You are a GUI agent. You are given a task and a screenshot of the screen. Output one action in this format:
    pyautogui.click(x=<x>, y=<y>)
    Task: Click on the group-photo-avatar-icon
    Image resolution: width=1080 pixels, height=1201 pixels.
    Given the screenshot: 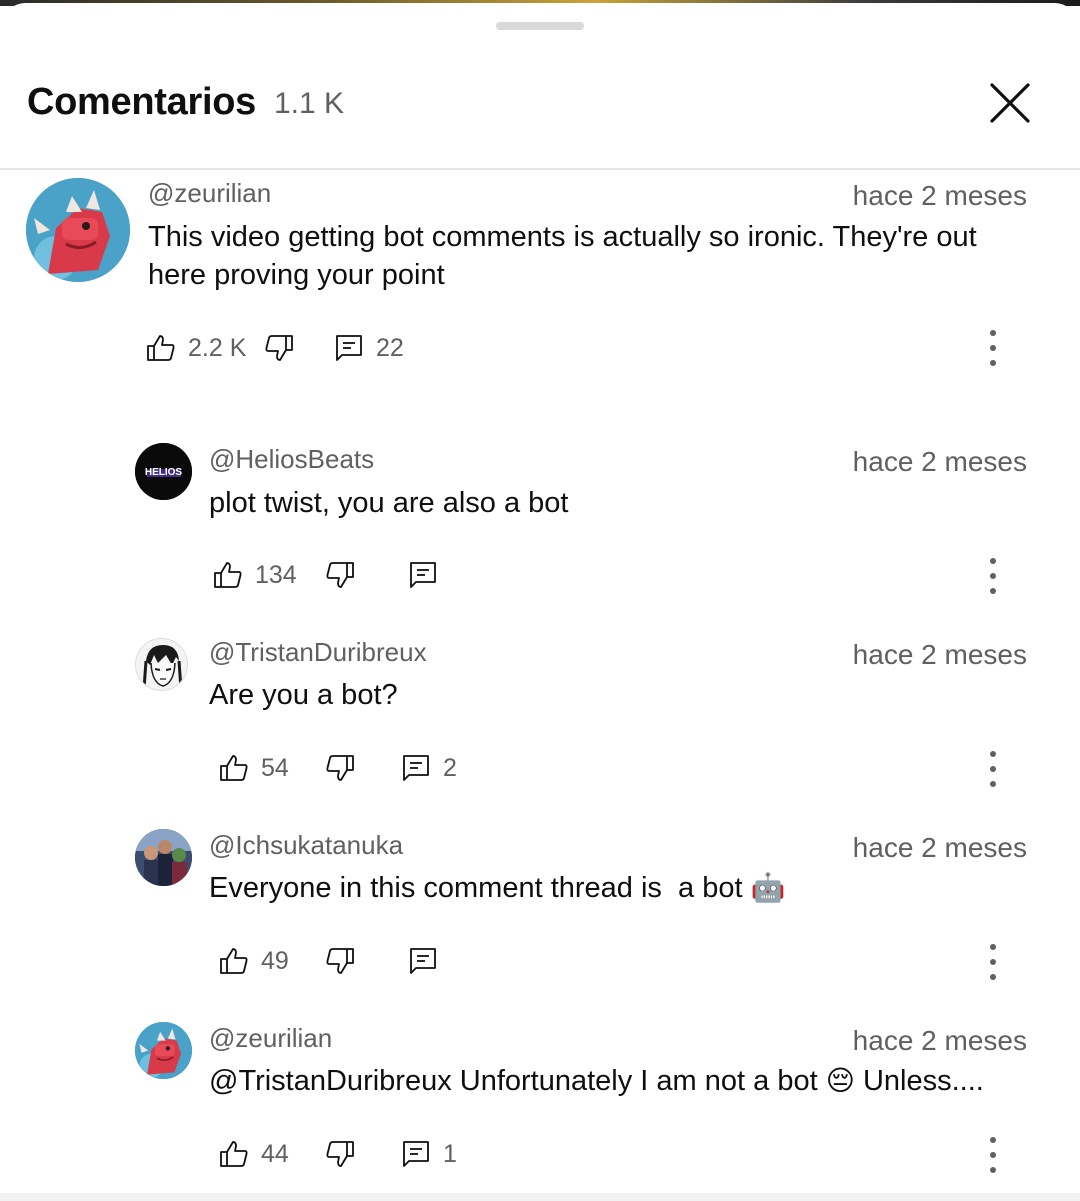 What is the action you would take?
    pyautogui.click(x=163, y=857)
    